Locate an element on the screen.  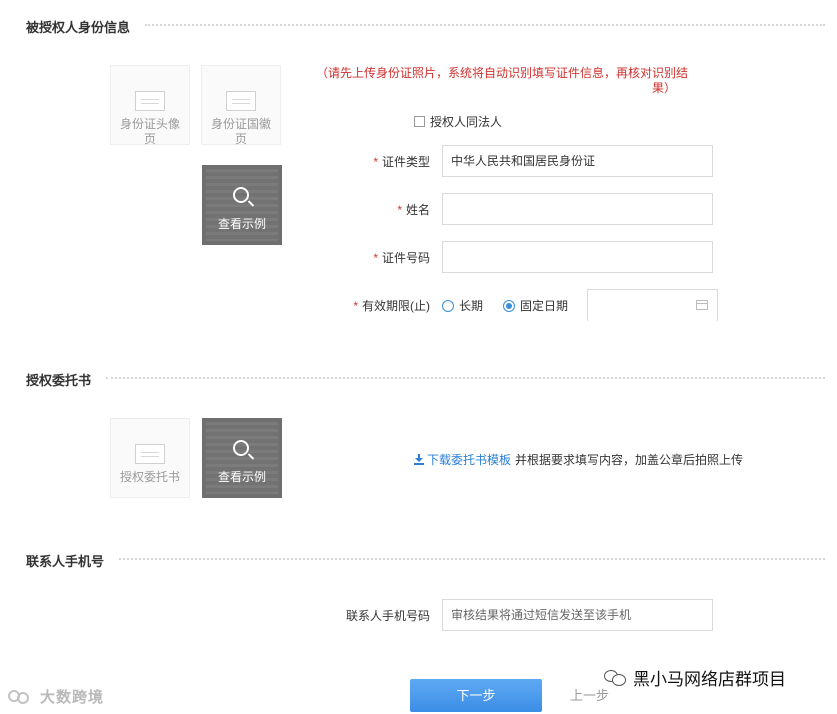
id-number-label-text: 证件号码 is located at coordinates (405, 258).